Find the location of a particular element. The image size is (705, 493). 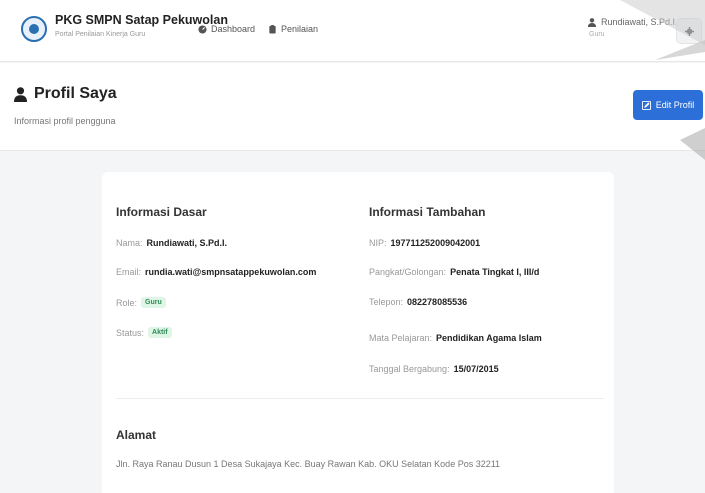

field-nip: NIP: 197711252009042001 is located at coordinates (424, 243).